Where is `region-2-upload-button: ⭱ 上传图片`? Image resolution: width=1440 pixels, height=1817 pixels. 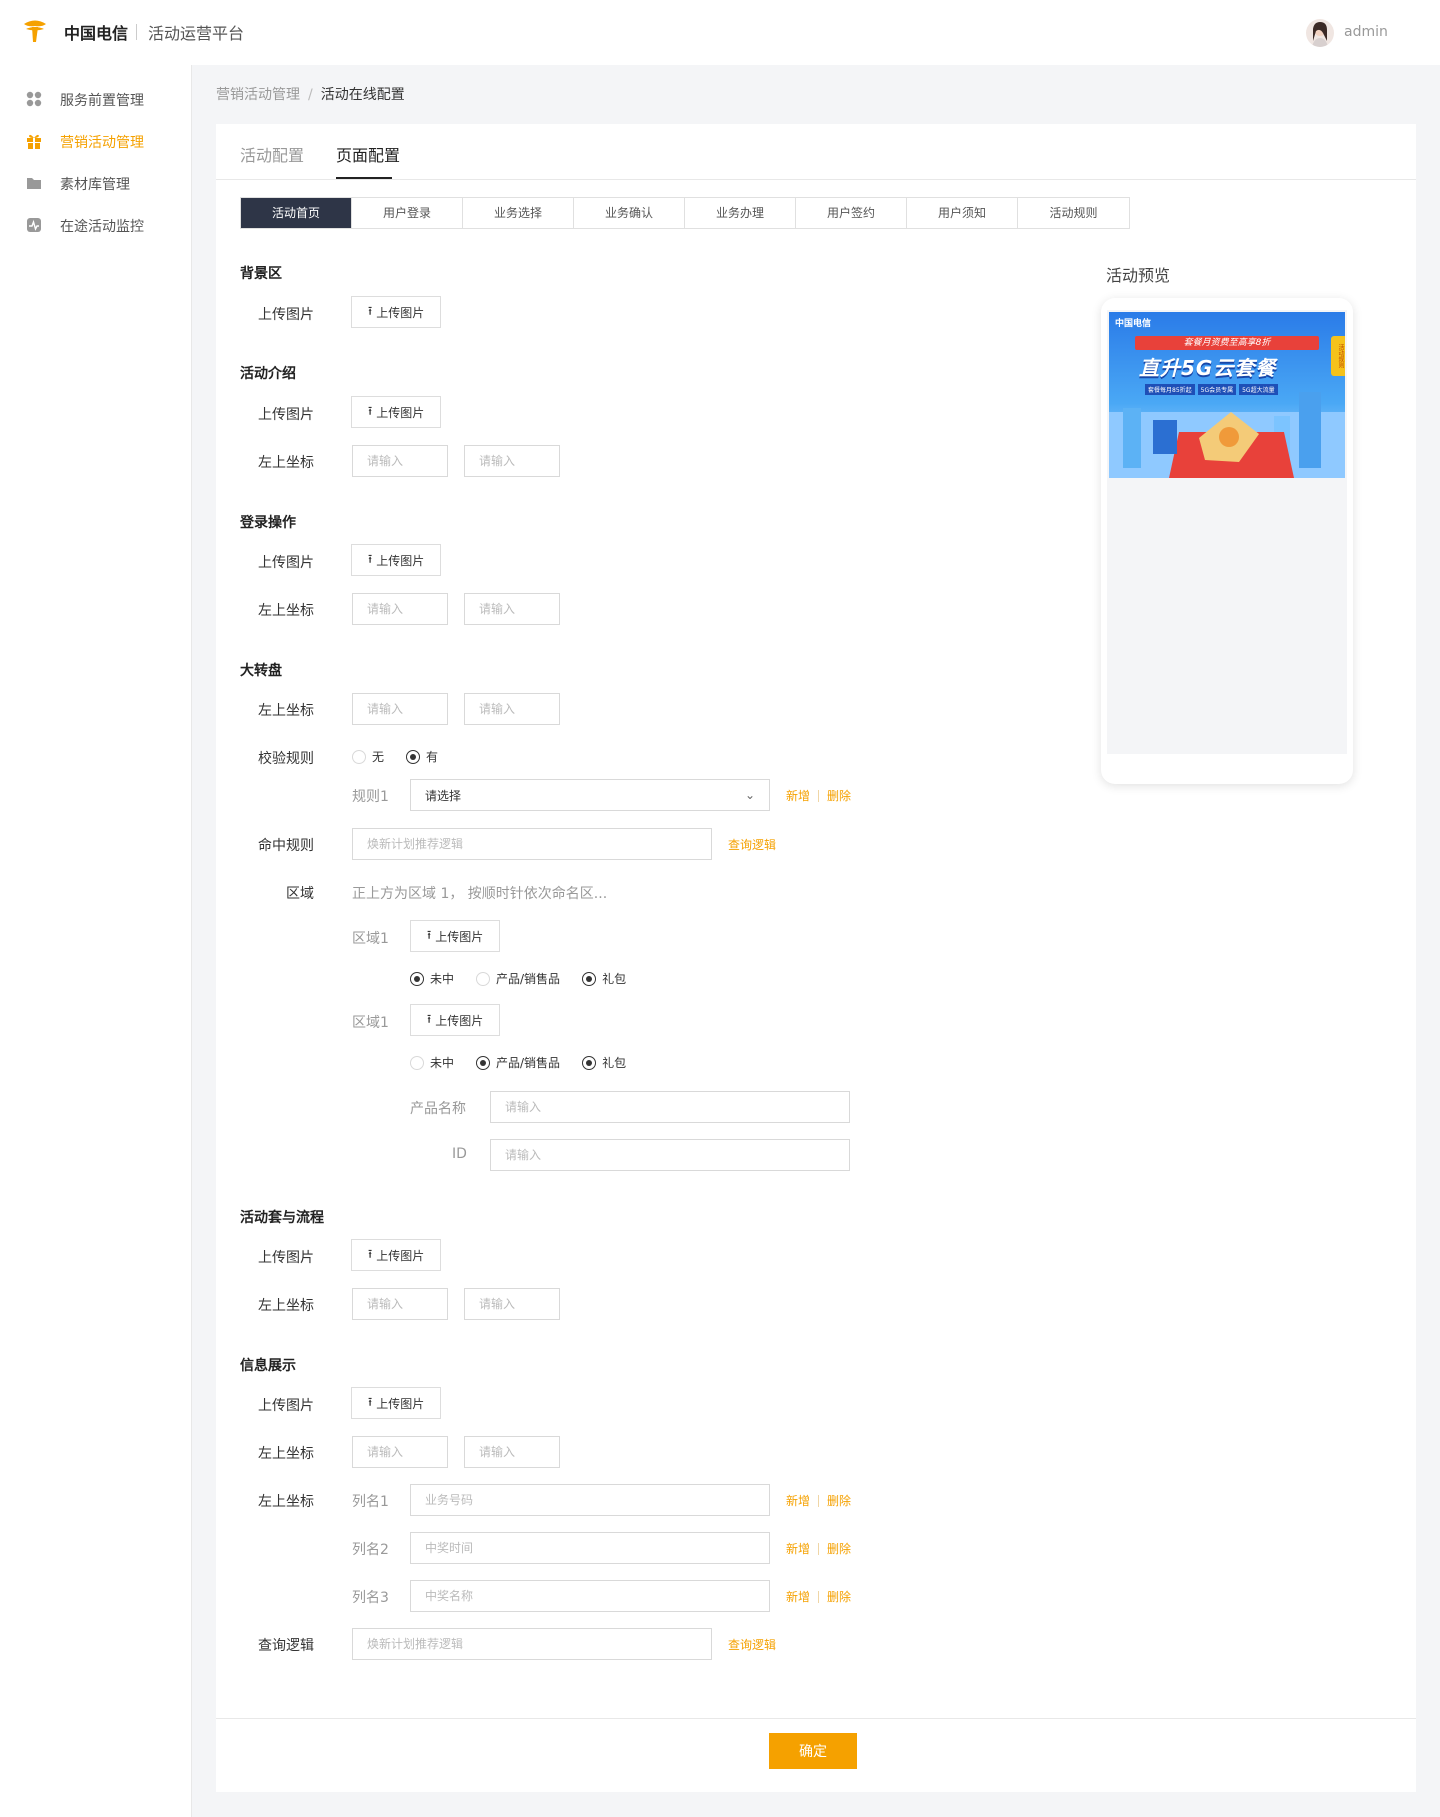
region-2-upload-button: ⭱ 上传图片 is located at coordinates (455, 1020).